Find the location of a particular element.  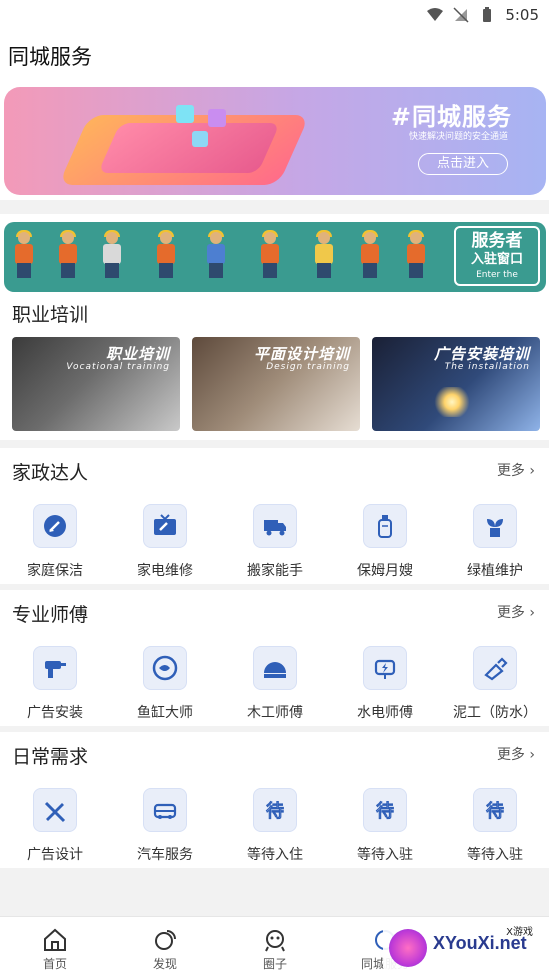

service-item-appliance-repair: 家电维修 is located at coordinates (165, 549).